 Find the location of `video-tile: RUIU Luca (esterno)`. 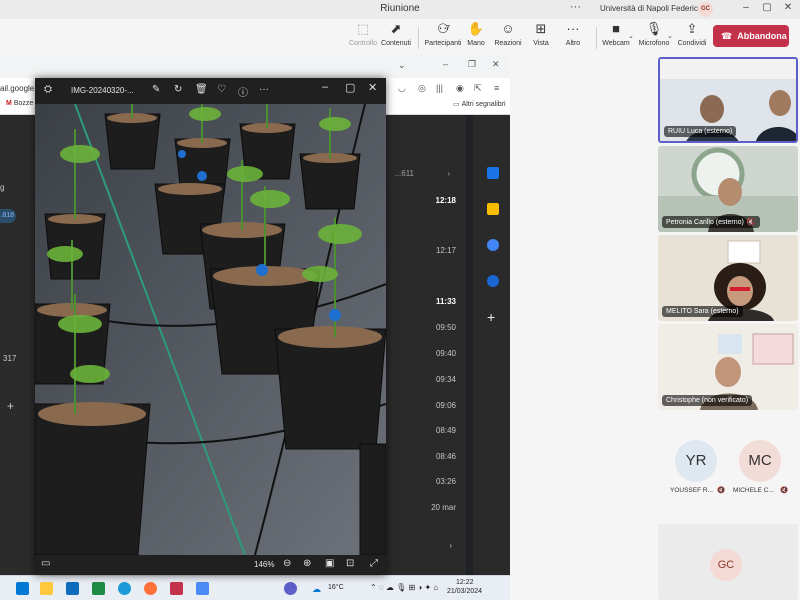

video-tile: RUIU Luca (esterno) is located at coordinates (728, 100).